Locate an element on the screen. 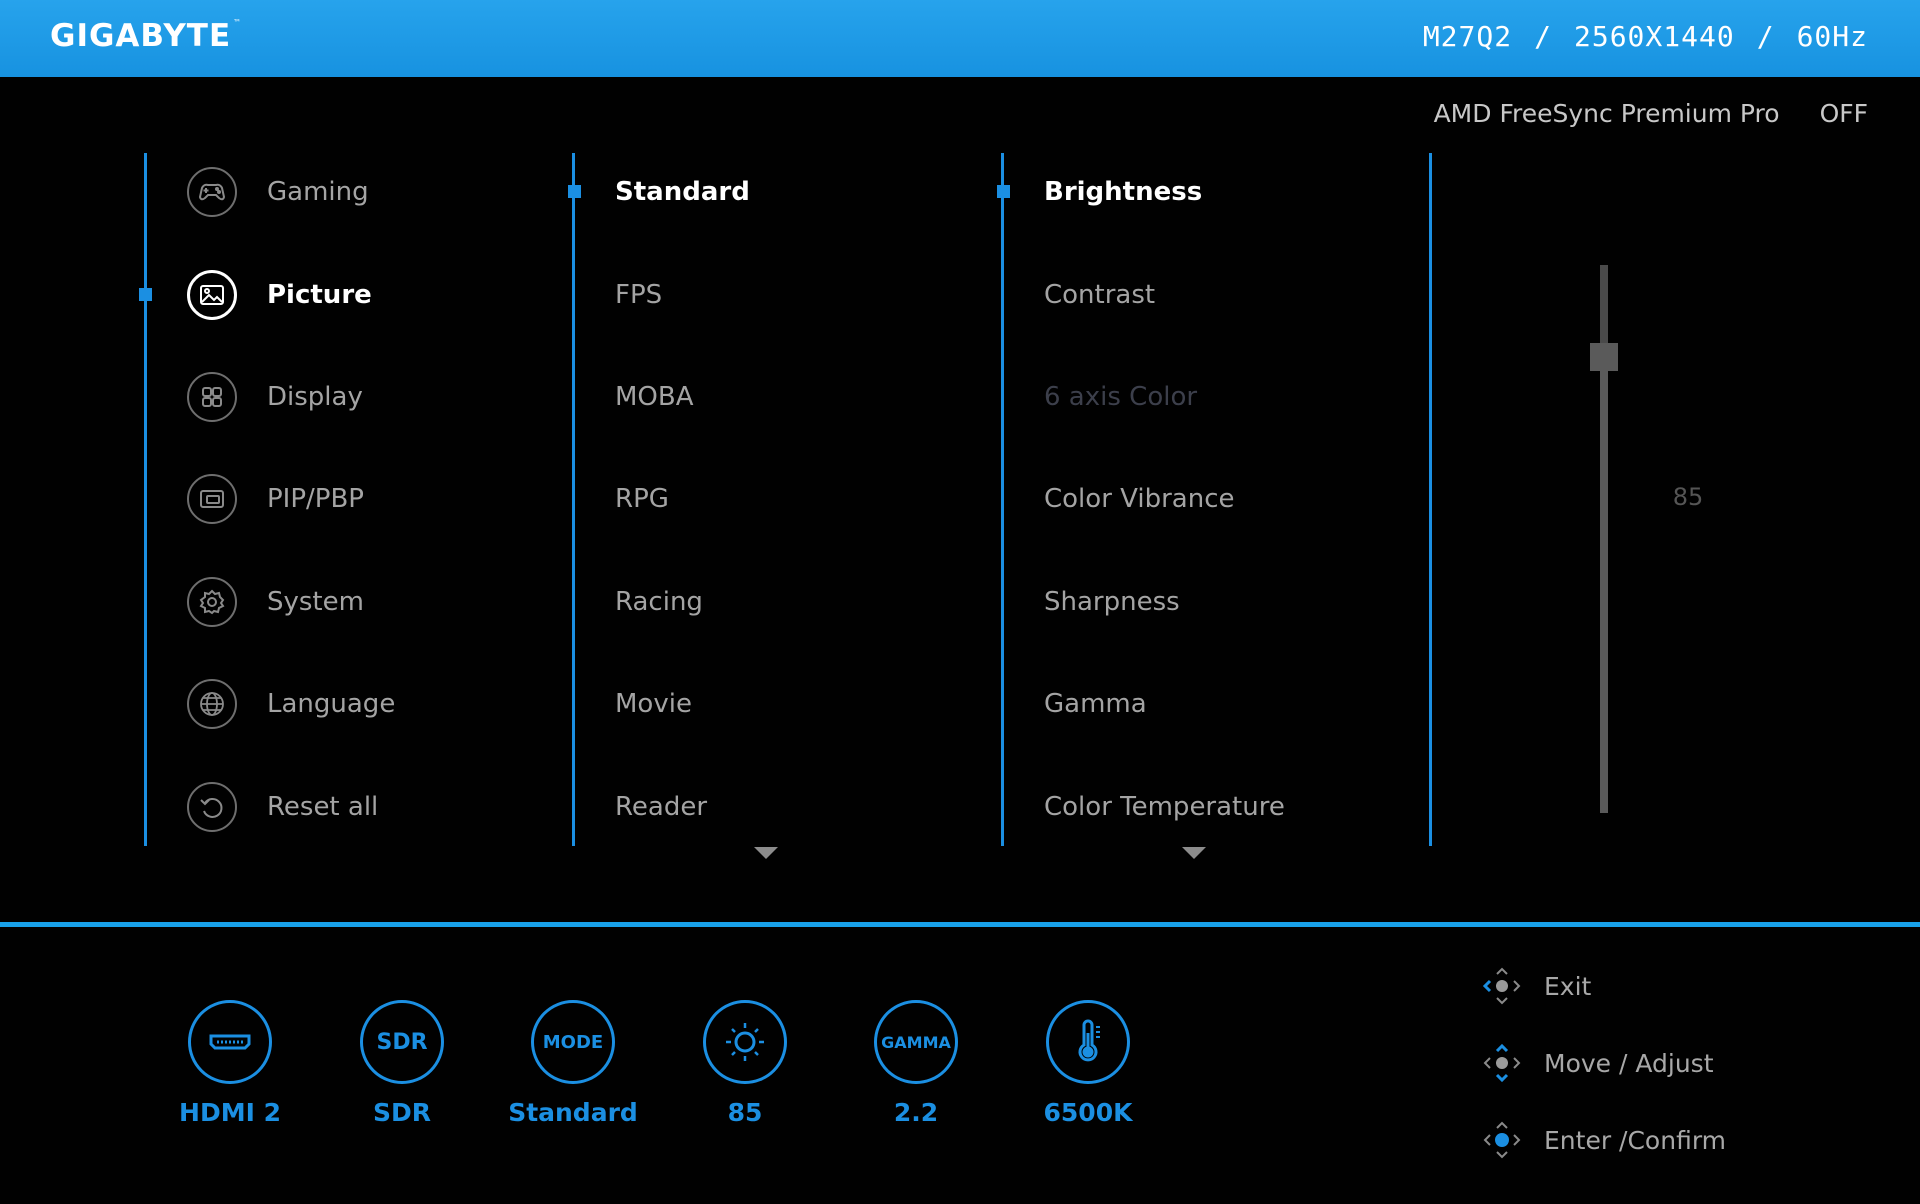  model-name: M27Q2 is located at coordinates (1467, 36).